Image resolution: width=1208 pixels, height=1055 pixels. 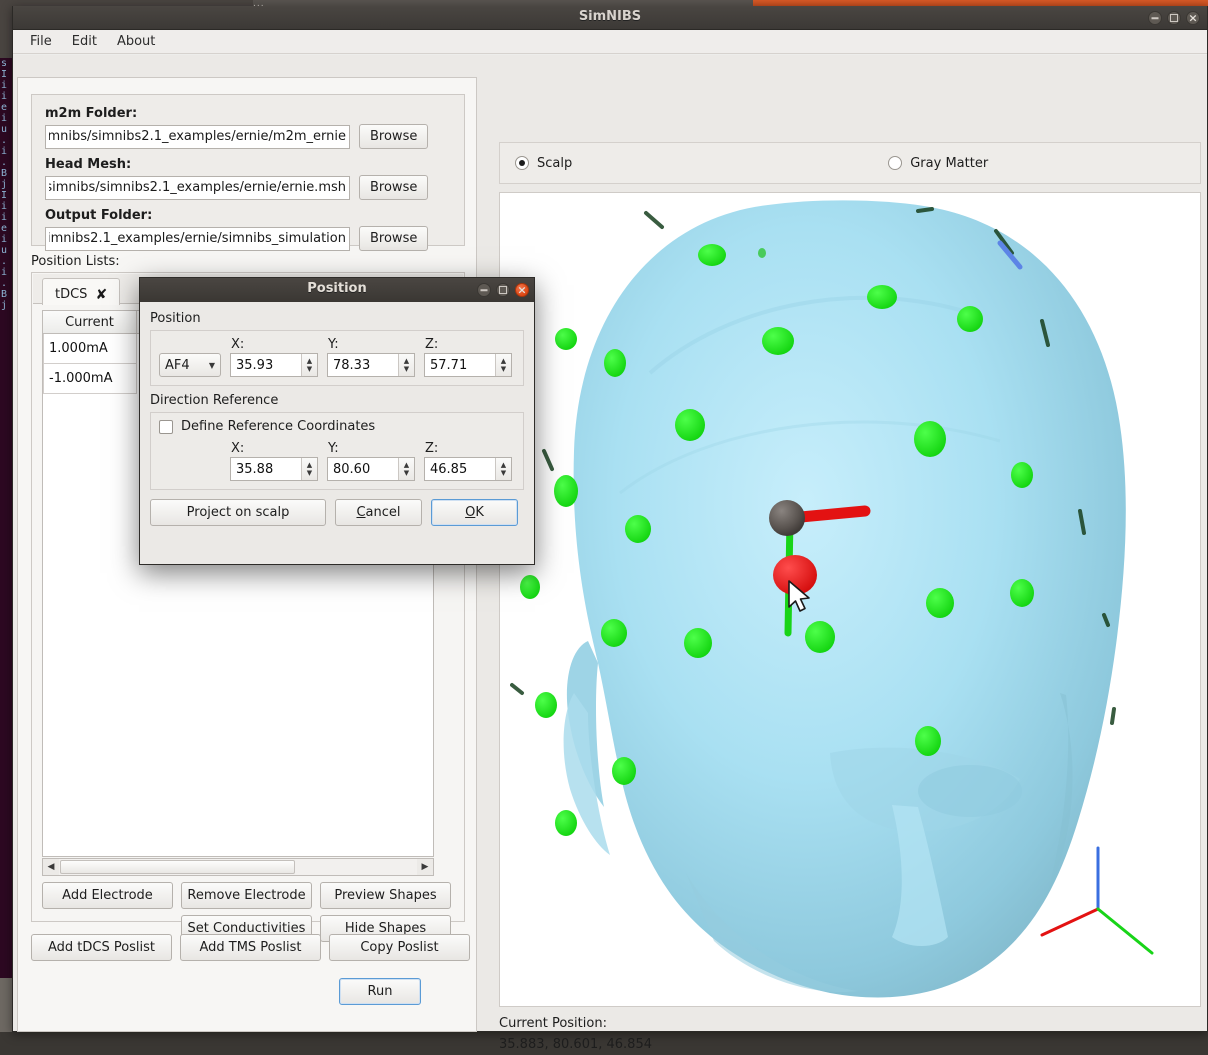 I want to click on background-terminal-window: sIiieiu.i.BjIiieiu.i.Bj, so click(x=6, y=518).